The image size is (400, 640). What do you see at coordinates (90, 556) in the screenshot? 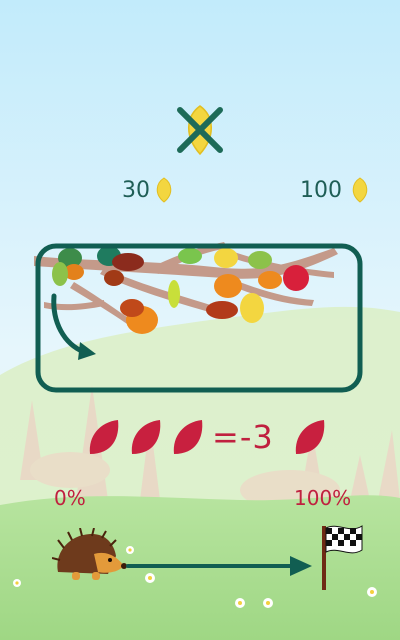
I see `hedgehog-icon` at bounding box center [90, 556].